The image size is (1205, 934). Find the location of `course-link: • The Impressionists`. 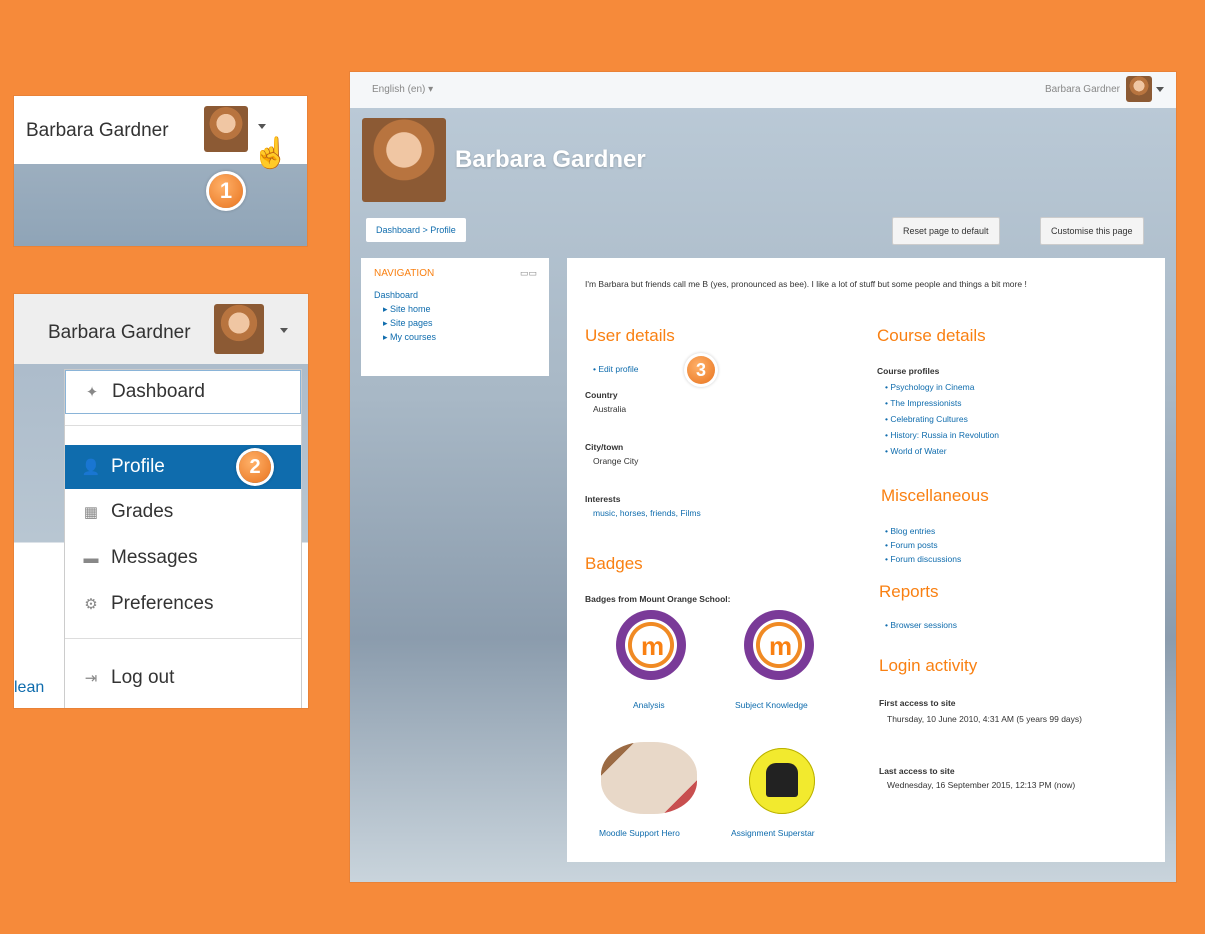

course-link: • The Impressionists is located at coordinates (923, 403).